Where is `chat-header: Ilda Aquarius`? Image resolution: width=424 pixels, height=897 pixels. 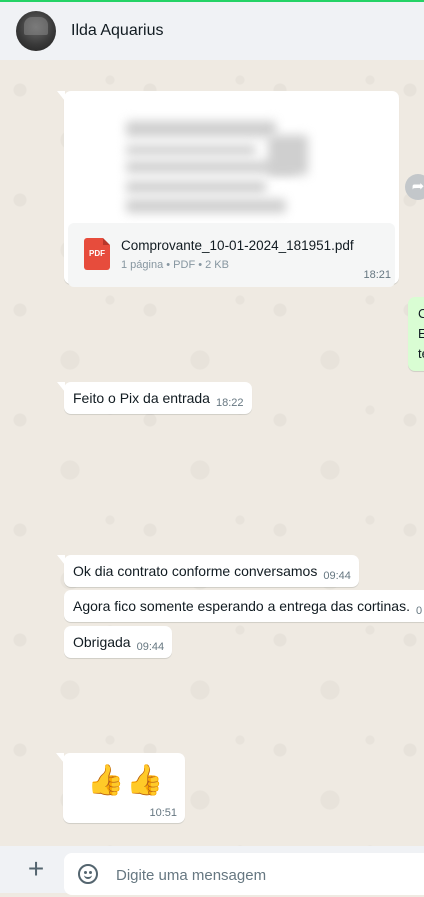 chat-header: Ilda Aquarius is located at coordinates (212, 30).